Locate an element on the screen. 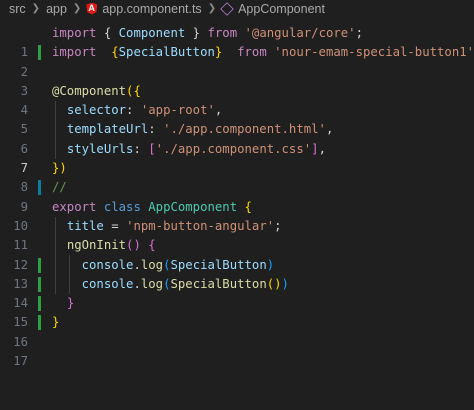 The width and height of the screenshot is (474, 410). code-text: @Component({ is located at coordinates (96, 90).